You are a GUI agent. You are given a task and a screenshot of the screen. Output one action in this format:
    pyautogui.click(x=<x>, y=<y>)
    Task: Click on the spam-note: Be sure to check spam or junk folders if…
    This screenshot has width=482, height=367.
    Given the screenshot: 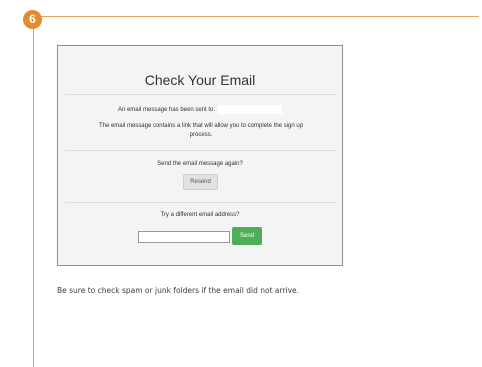 What is the action you would take?
    pyautogui.click(x=178, y=290)
    